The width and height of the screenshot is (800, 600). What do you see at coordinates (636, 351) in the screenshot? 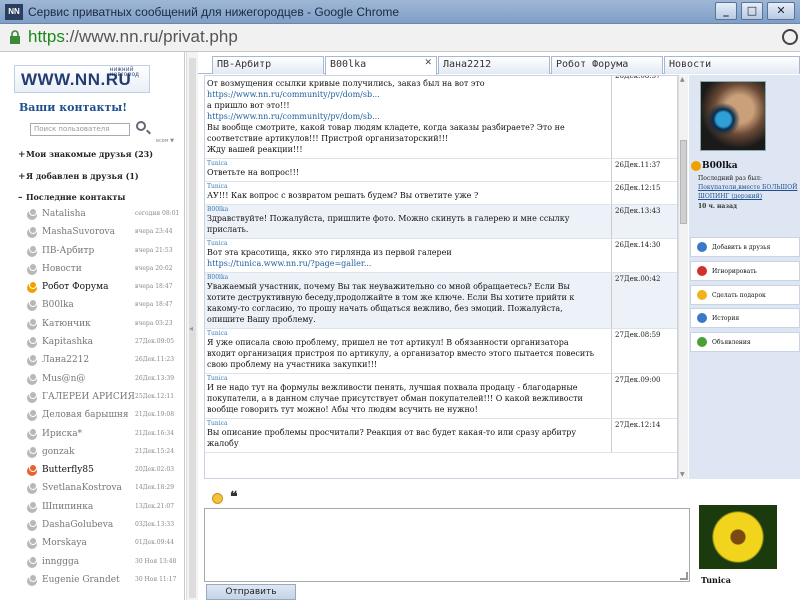
I see `message-date: 27Дек.08:59` at bounding box center [636, 351].